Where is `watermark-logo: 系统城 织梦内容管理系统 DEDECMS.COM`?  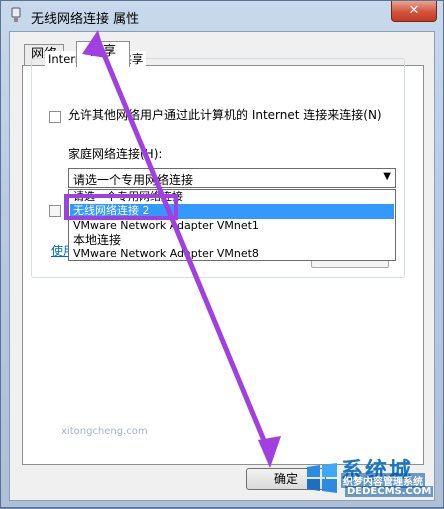 watermark-logo: 系统城 织梦内容管理系统 DEDECMS.COM is located at coordinates (372, 481).